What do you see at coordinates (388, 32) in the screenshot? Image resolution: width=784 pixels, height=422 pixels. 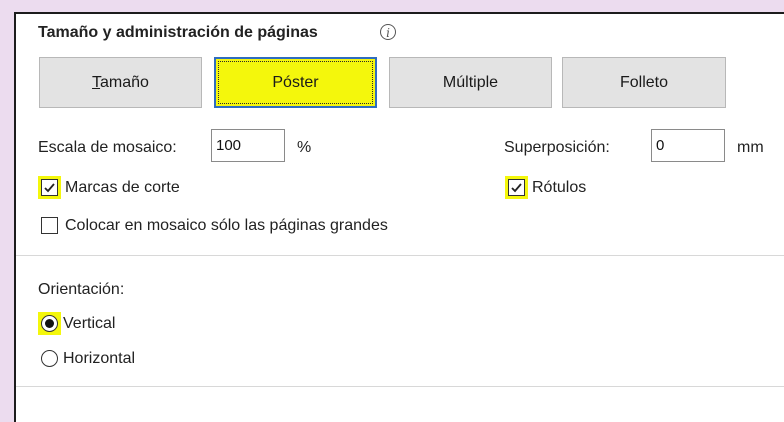 I see `info-icon: i` at bounding box center [388, 32].